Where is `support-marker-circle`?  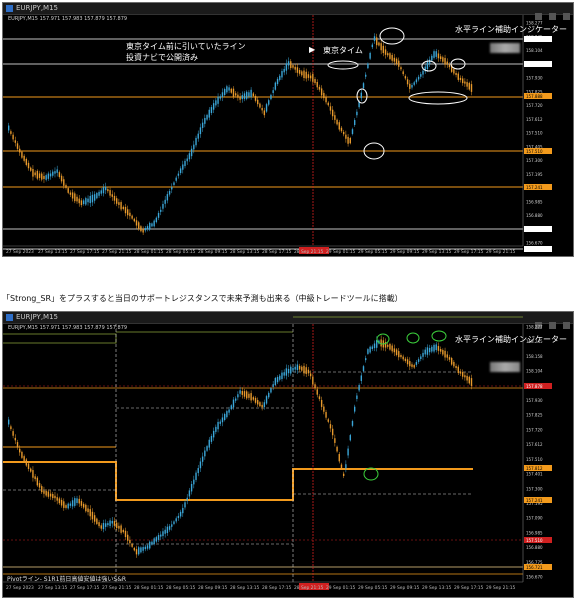 support-marker-circle is located at coordinates (439, 336).